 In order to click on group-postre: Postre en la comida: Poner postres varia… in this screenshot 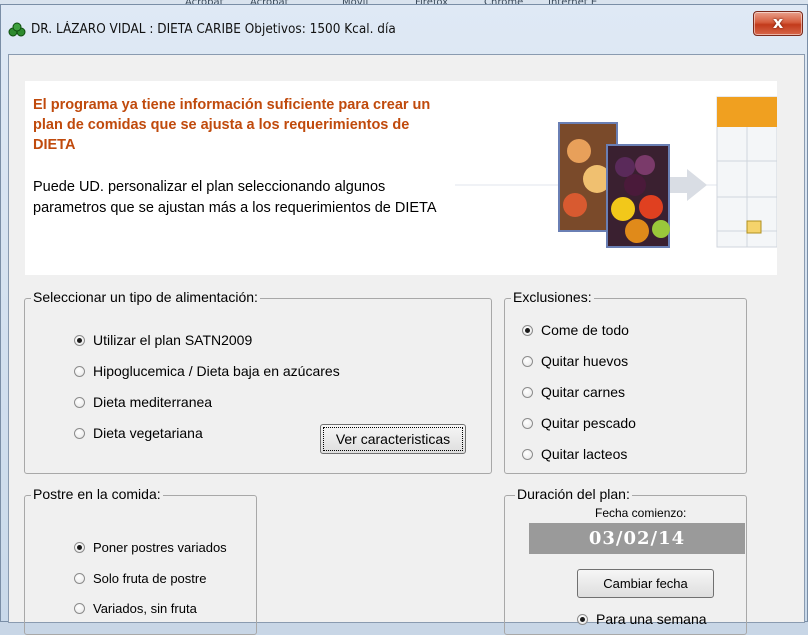, I will do `click(140, 560)`.